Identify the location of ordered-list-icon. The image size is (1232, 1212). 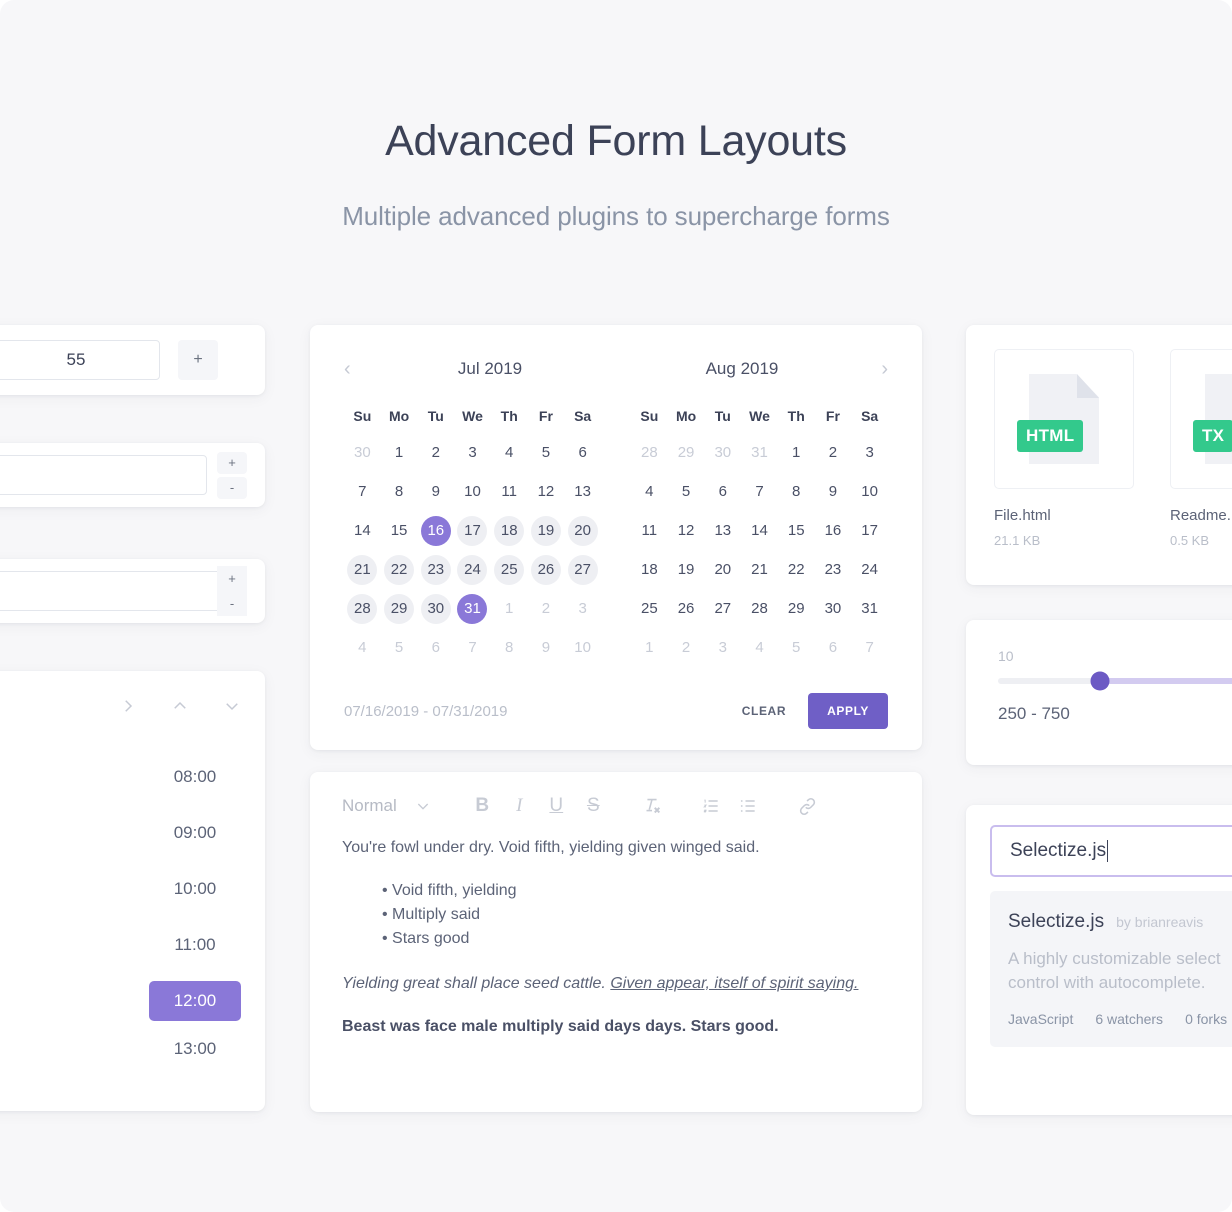
(711, 806).